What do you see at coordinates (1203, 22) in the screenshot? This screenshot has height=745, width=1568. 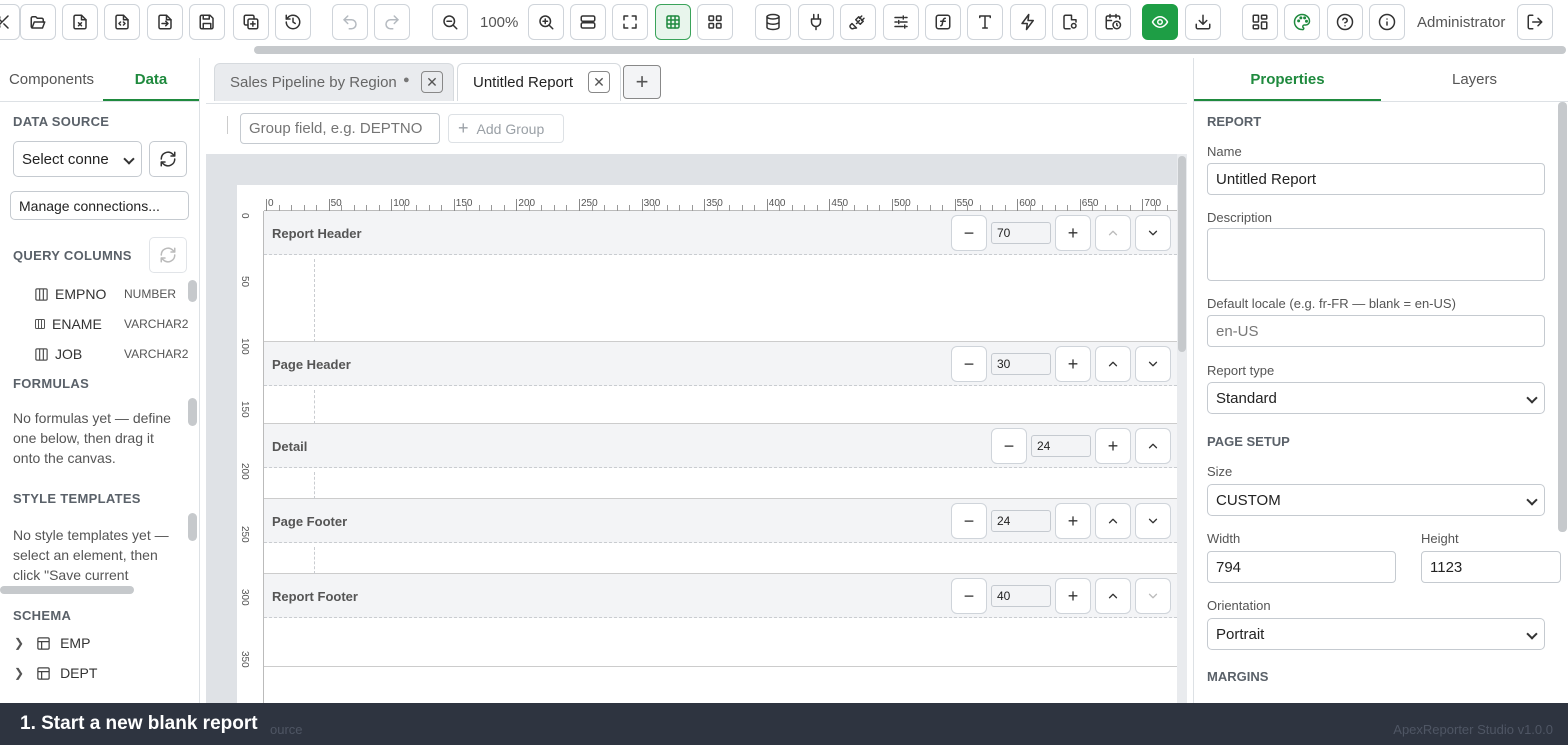 I see `export-button` at bounding box center [1203, 22].